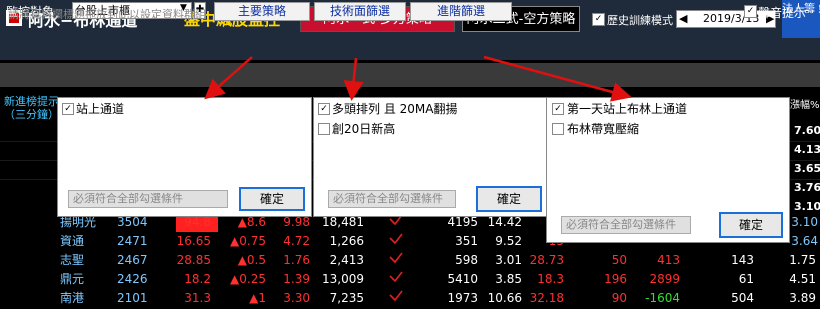  I want to click on date-prev-icon: ◀, so click(683, 19).